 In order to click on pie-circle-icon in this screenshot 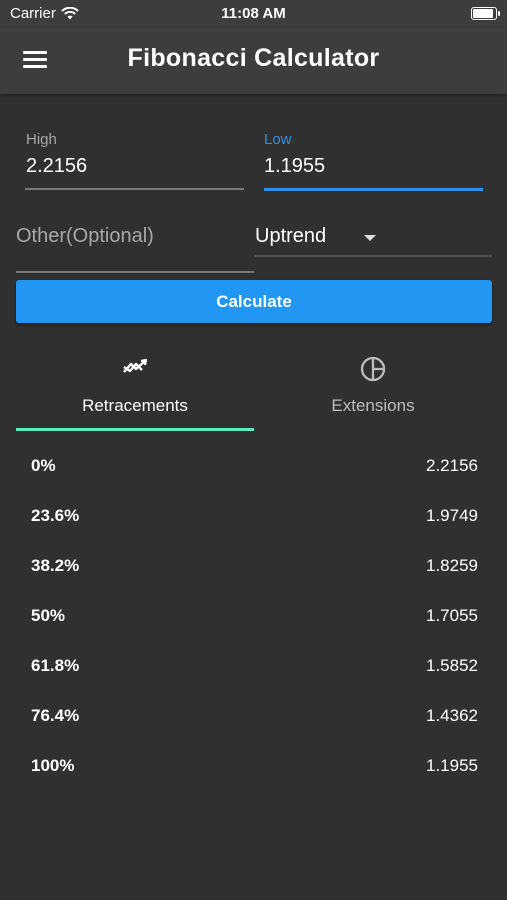, I will do `click(373, 369)`.